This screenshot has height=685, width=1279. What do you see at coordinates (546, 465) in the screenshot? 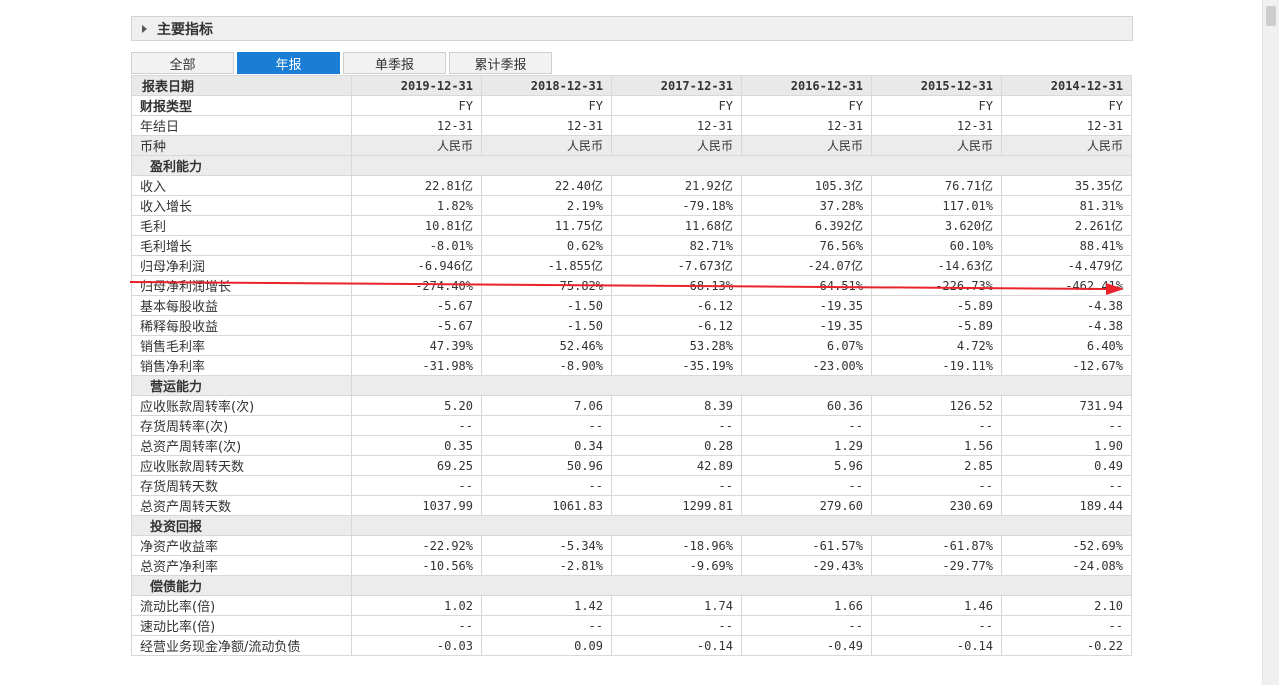
I see `table-cell: 50.96` at bounding box center [546, 465].